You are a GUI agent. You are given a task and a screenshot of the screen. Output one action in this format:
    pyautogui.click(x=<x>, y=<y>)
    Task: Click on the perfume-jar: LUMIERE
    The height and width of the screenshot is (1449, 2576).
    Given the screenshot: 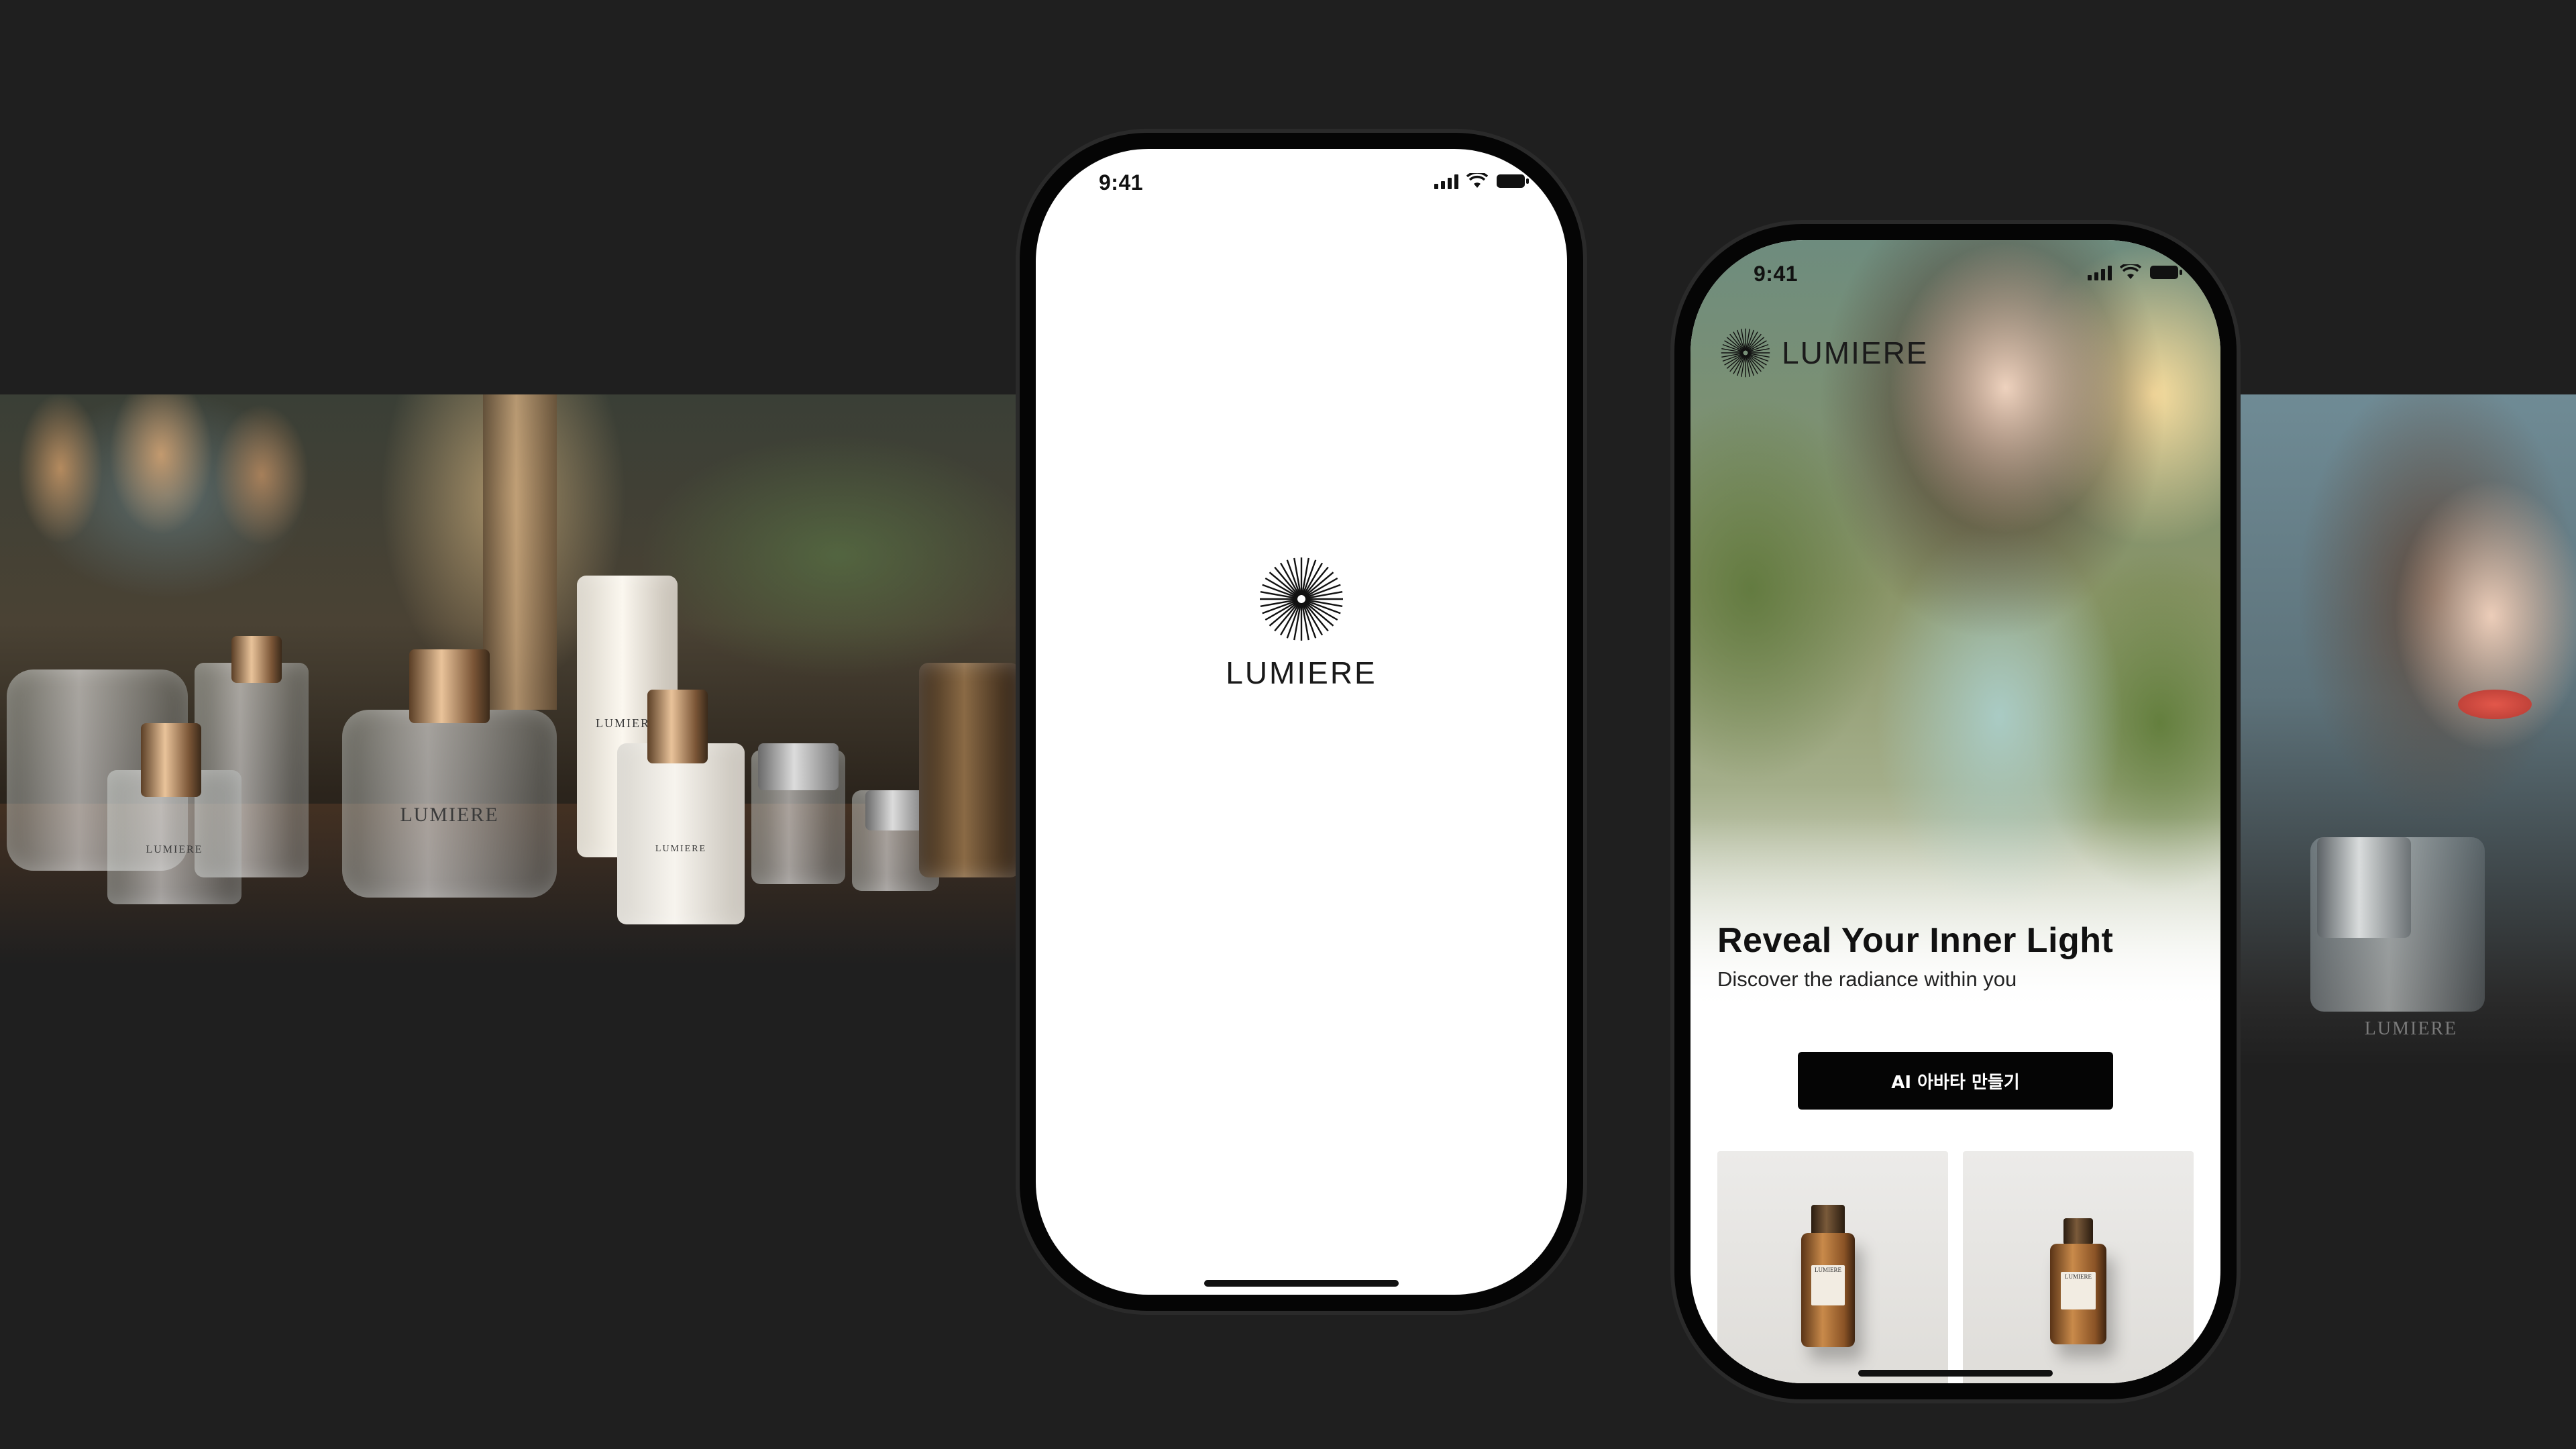 What is the action you would take?
    pyautogui.click(x=449, y=804)
    